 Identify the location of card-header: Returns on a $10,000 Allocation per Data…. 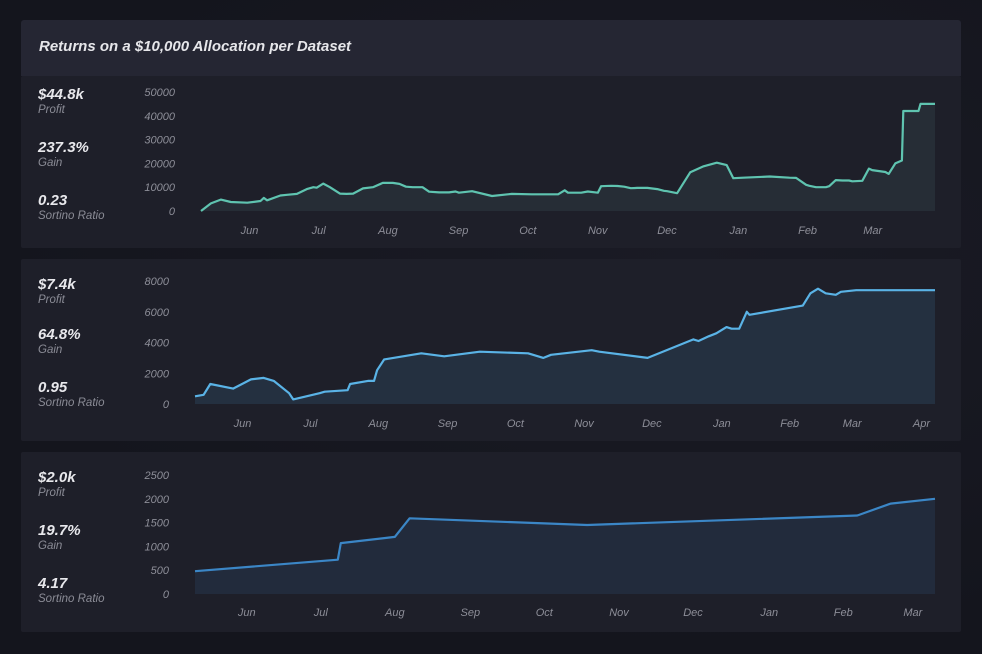
(491, 48).